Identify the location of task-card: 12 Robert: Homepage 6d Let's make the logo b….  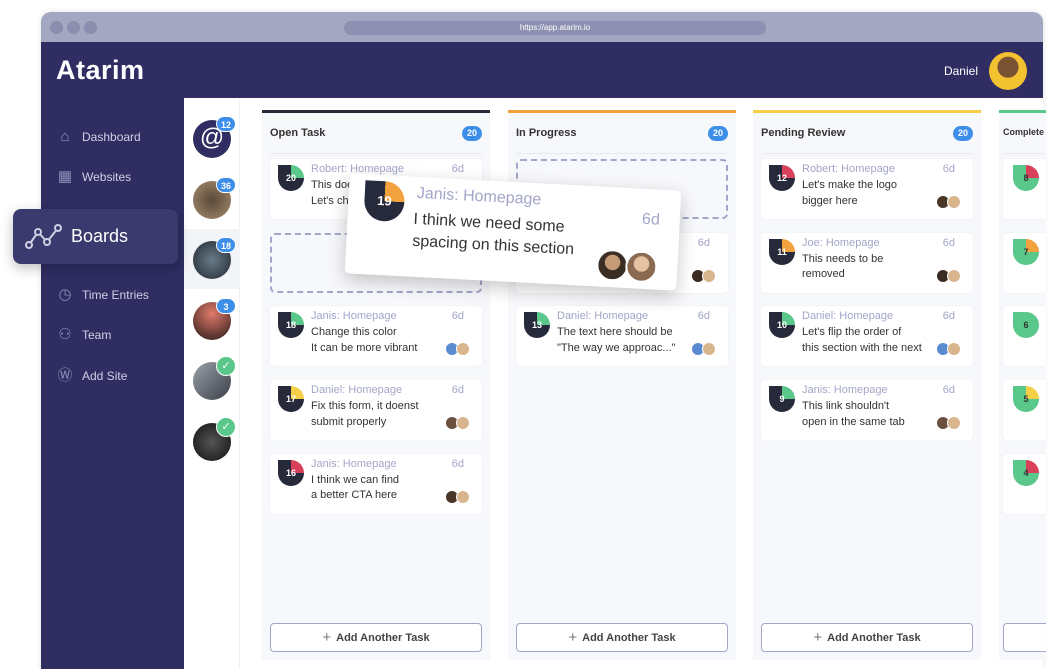
(867, 189).